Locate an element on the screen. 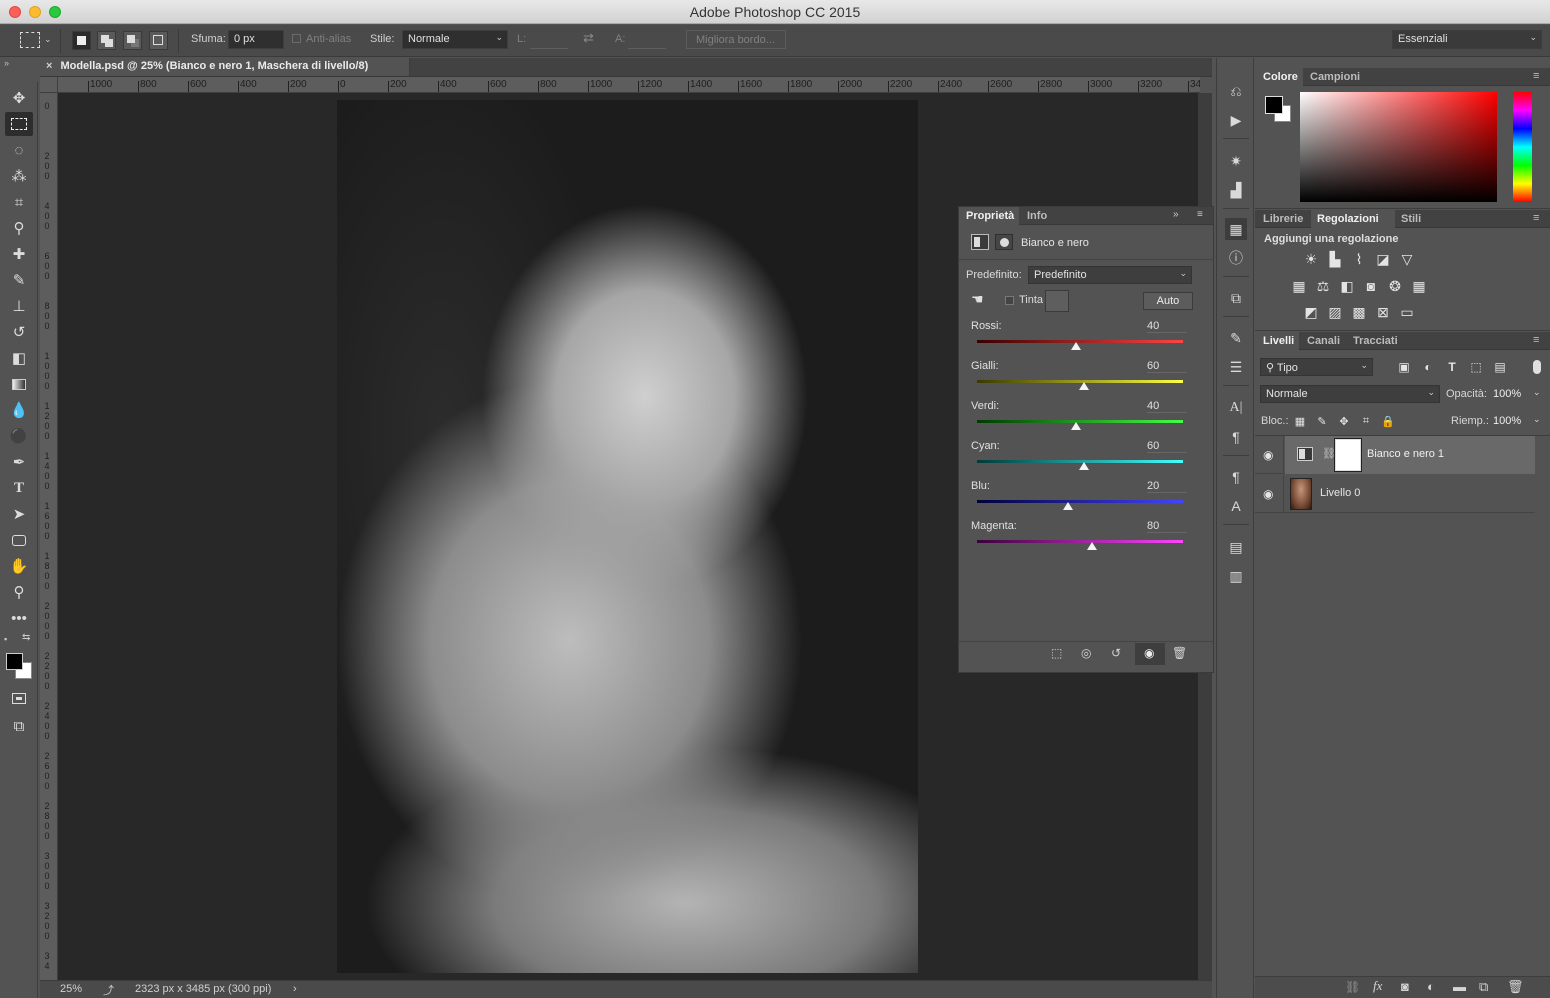 This screenshot has width=1550, height=998. brush-settings-icon: ☰ is located at coordinates (1236, 367).